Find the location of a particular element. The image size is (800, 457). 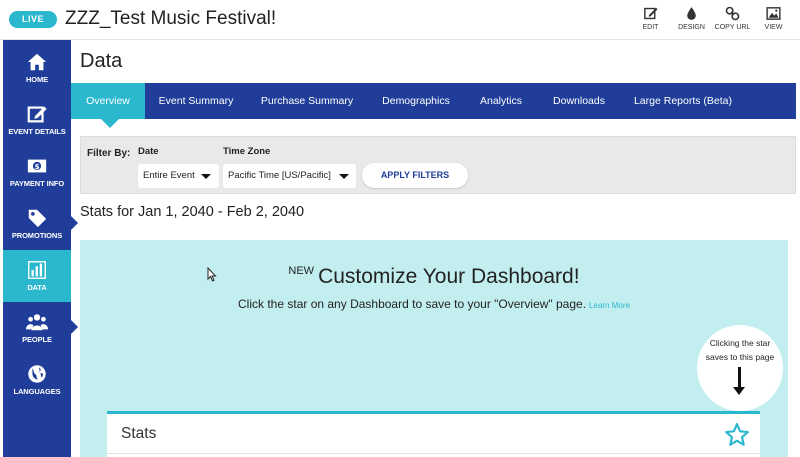

timezone-select-value: Pacific Time [US/Pacific] is located at coordinates (279, 175).